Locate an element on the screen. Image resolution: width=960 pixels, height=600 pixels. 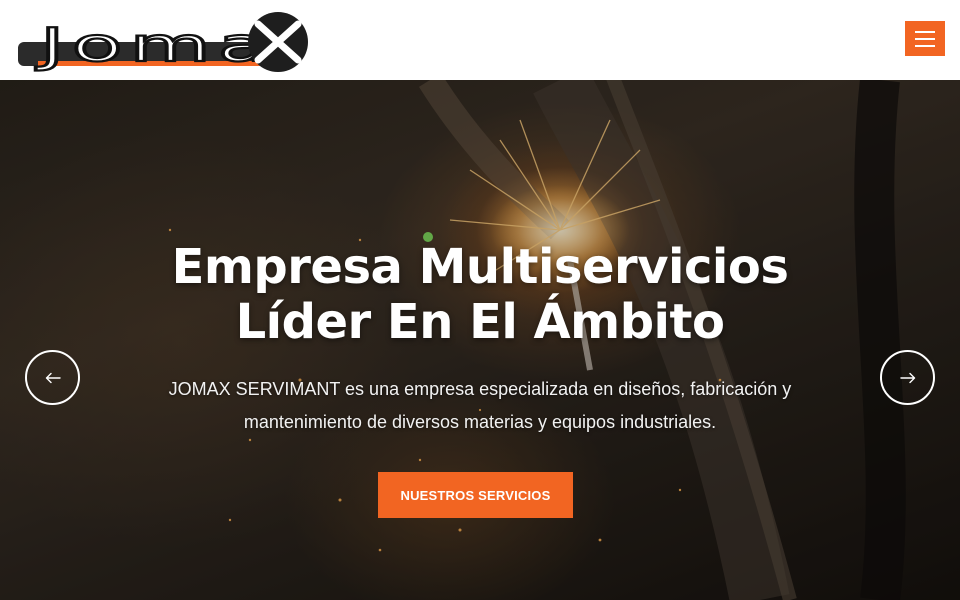
slider-prev-button is located at coordinates (52, 377).